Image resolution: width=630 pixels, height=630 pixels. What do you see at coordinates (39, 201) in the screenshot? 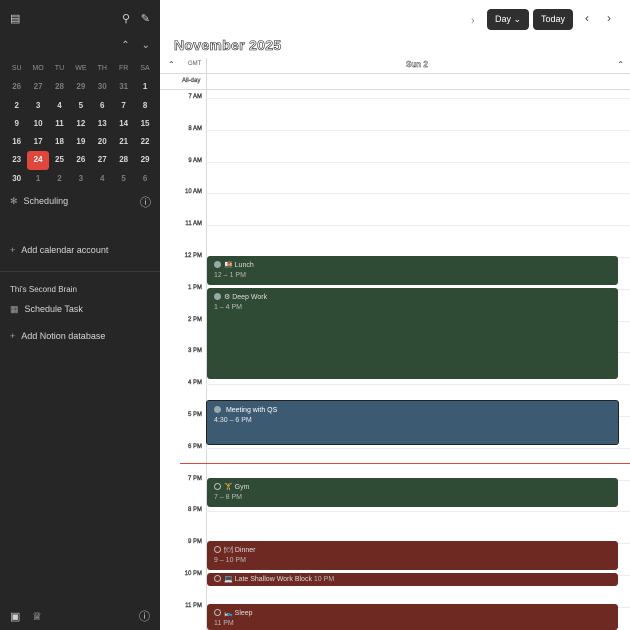
I see `scheduling-item: ✻ Scheduling` at bounding box center [39, 201].